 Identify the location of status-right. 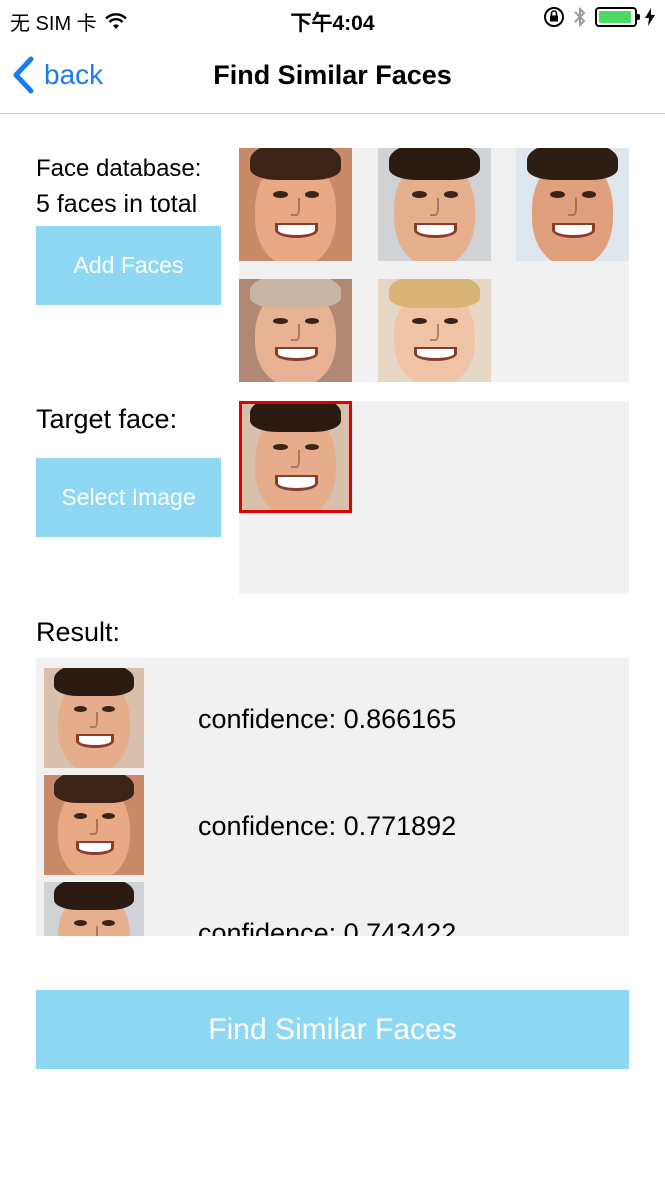
(599, 17).